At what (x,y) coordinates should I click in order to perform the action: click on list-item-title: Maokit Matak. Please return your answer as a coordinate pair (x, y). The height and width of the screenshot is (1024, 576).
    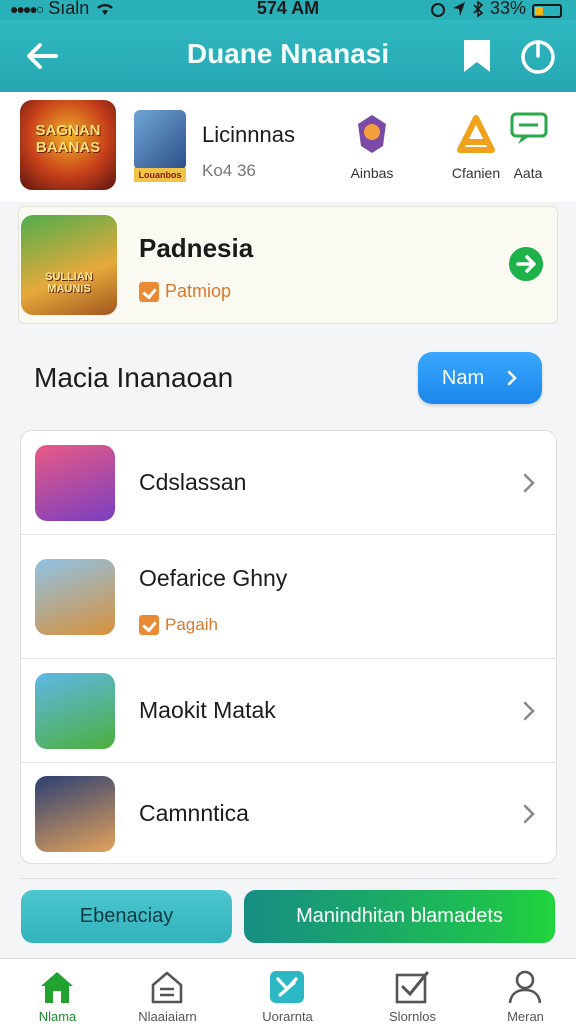
    Looking at the image, I should click on (207, 710).